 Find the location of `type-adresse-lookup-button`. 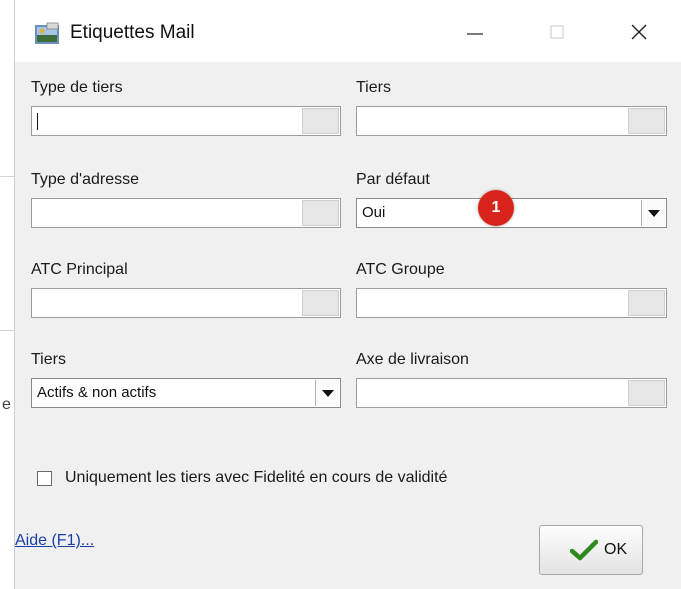

type-adresse-lookup-button is located at coordinates (320, 213).